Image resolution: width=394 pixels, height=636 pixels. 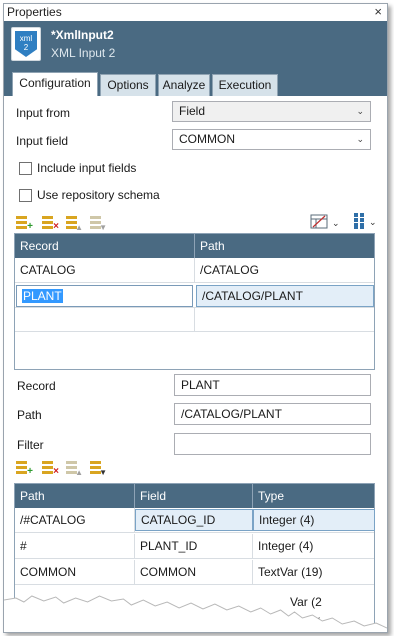 I want to click on tab-bar: Configuration Options Analyze Execution, so click(x=195, y=82).